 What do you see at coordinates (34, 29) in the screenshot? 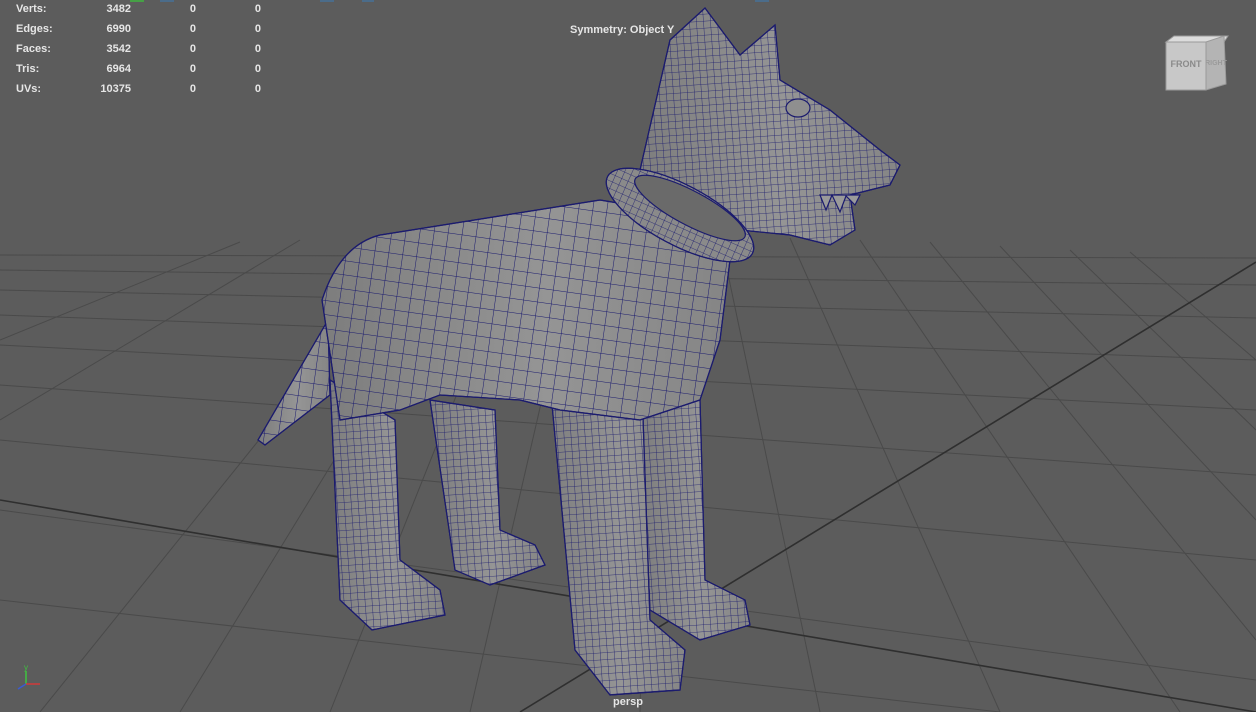
I see `hud-label: Edges:` at bounding box center [34, 29].